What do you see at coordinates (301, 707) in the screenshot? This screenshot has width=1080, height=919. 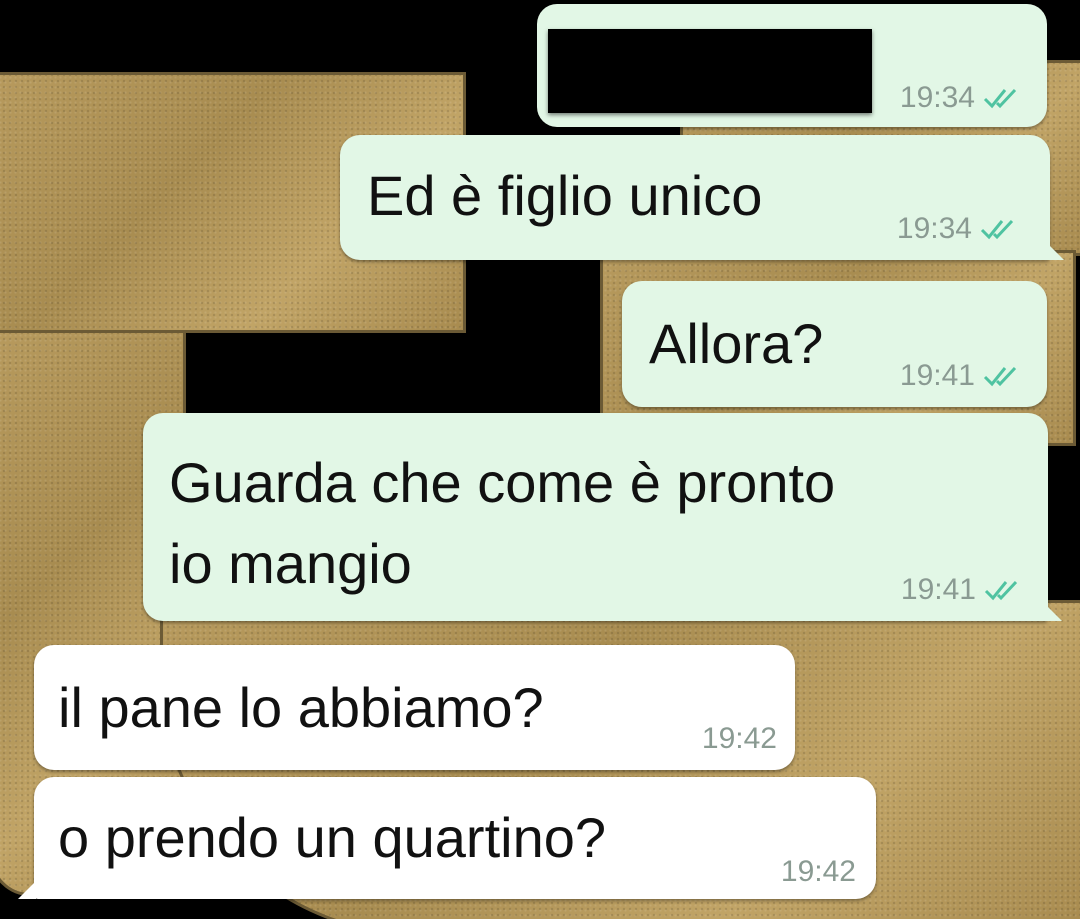 I see `message-text: il pane lo abbiamo?` at bounding box center [301, 707].